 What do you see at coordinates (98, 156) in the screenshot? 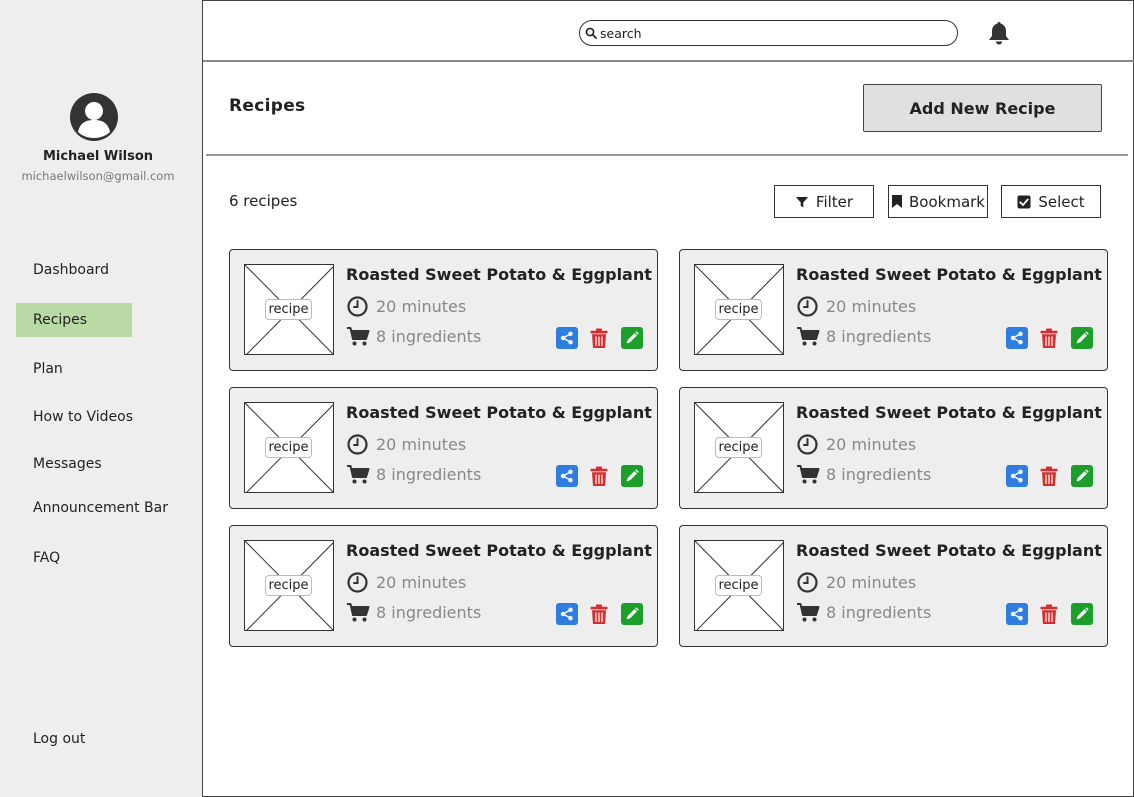
I see `user-name: Michael Wilson` at bounding box center [98, 156].